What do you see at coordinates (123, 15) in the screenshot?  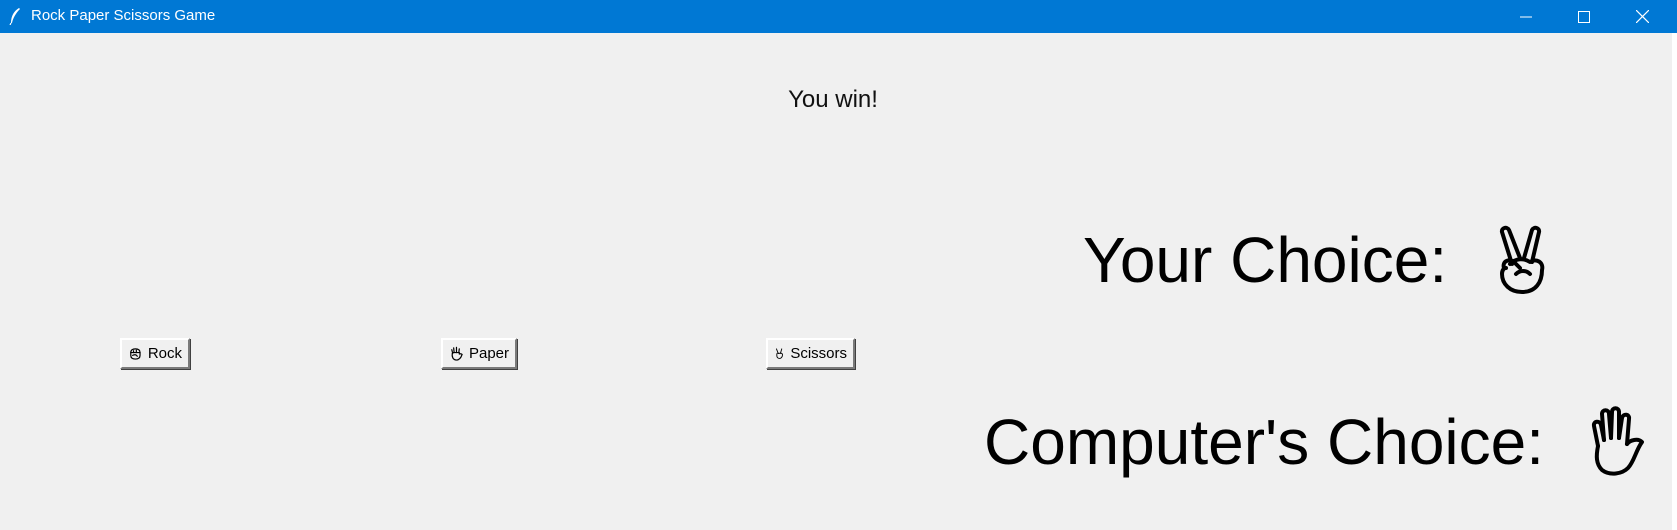 I see `window-title: Rock Paper Scissors Game` at bounding box center [123, 15].